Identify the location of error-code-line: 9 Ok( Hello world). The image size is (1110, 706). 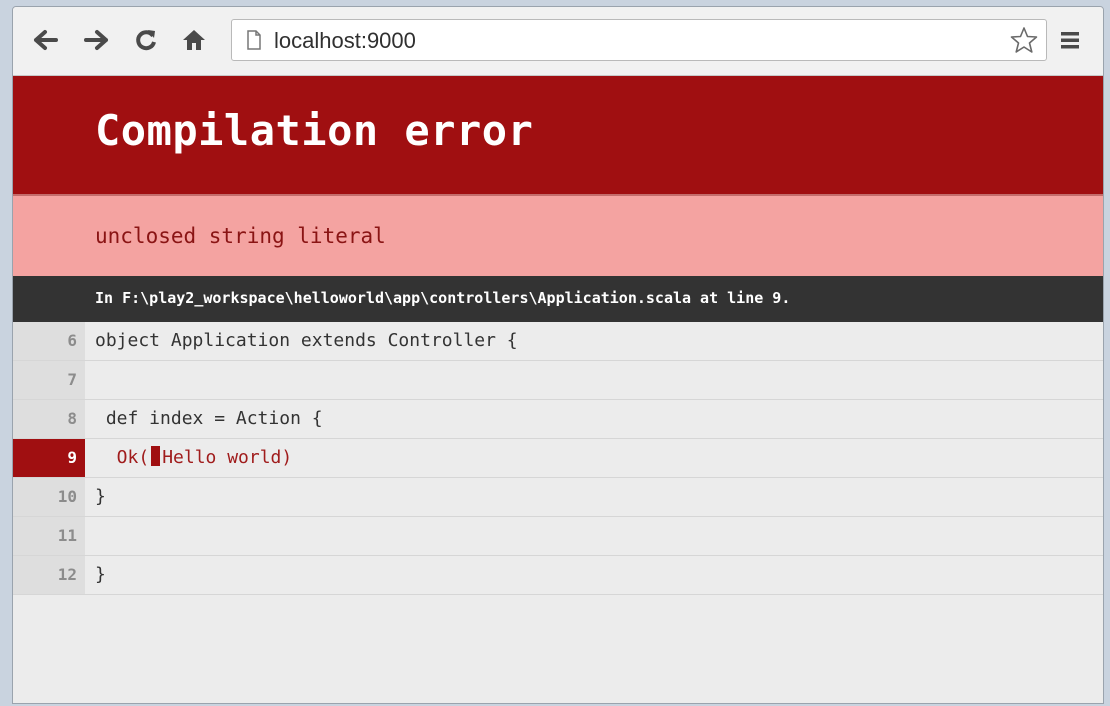
(558, 458).